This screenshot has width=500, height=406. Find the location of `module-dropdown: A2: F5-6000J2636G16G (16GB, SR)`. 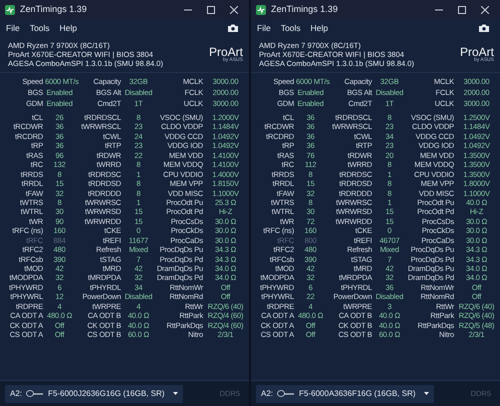

module-dropdown: A2: F5-6000J2636G16G (16GB, SR) is located at coordinates (94, 393).